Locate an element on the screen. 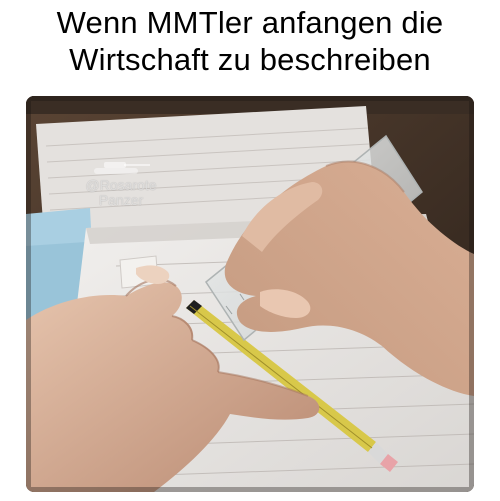 The width and height of the screenshot is (500, 501). tank-icon is located at coordinates (122, 168).